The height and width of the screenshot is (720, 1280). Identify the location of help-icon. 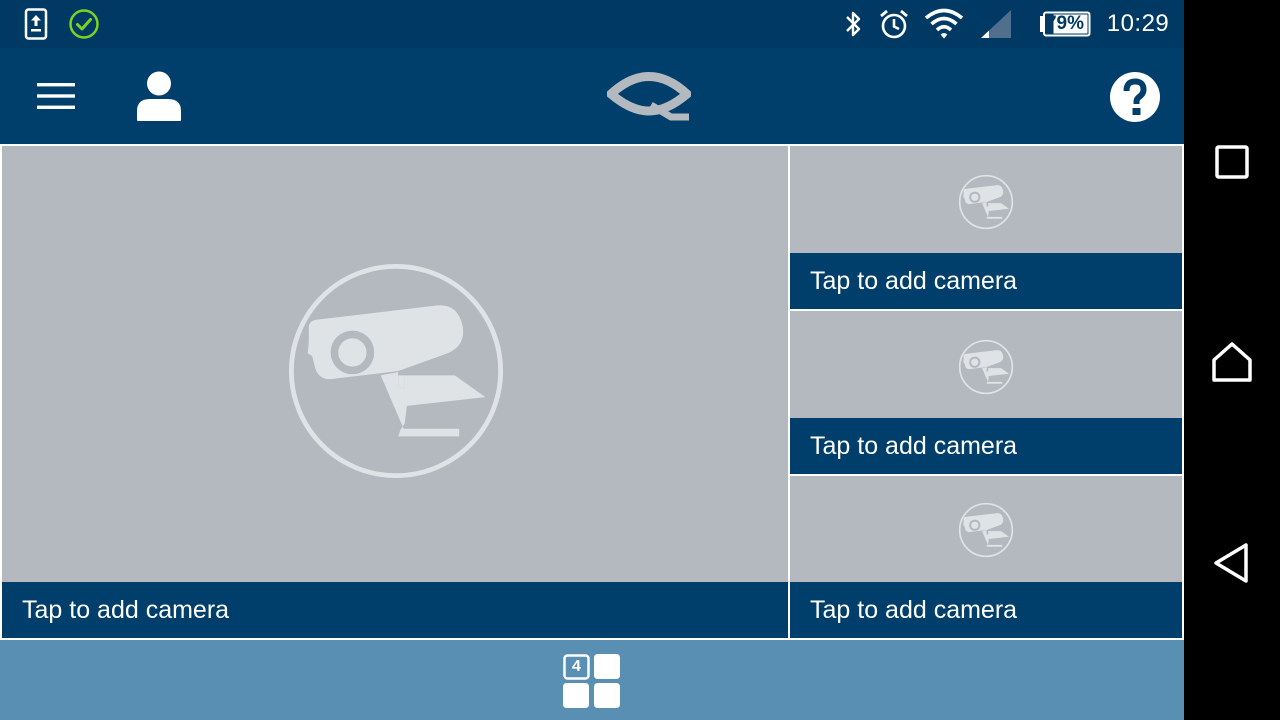
(1135, 97).